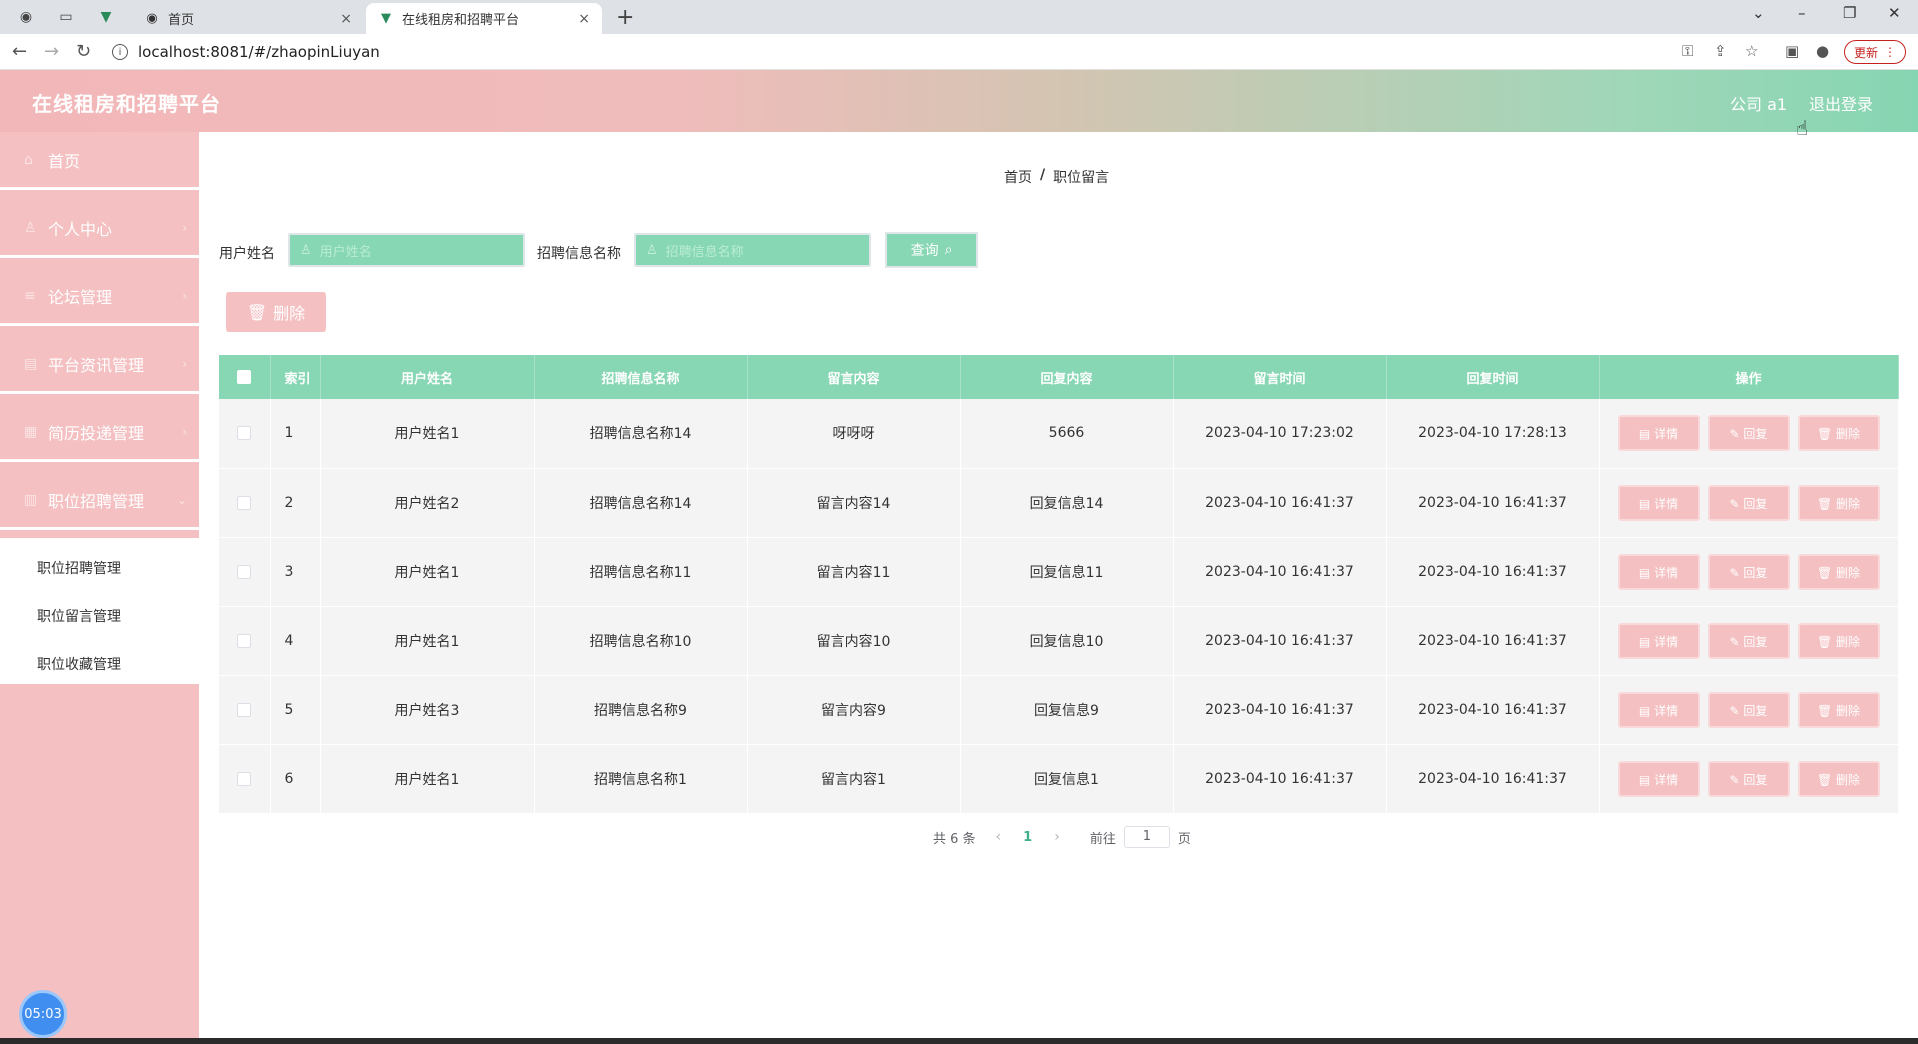 The width and height of the screenshot is (1918, 1044). What do you see at coordinates (1802, 13) in the screenshot?
I see `minimize-icon: –` at bounding box center [1802, 13].